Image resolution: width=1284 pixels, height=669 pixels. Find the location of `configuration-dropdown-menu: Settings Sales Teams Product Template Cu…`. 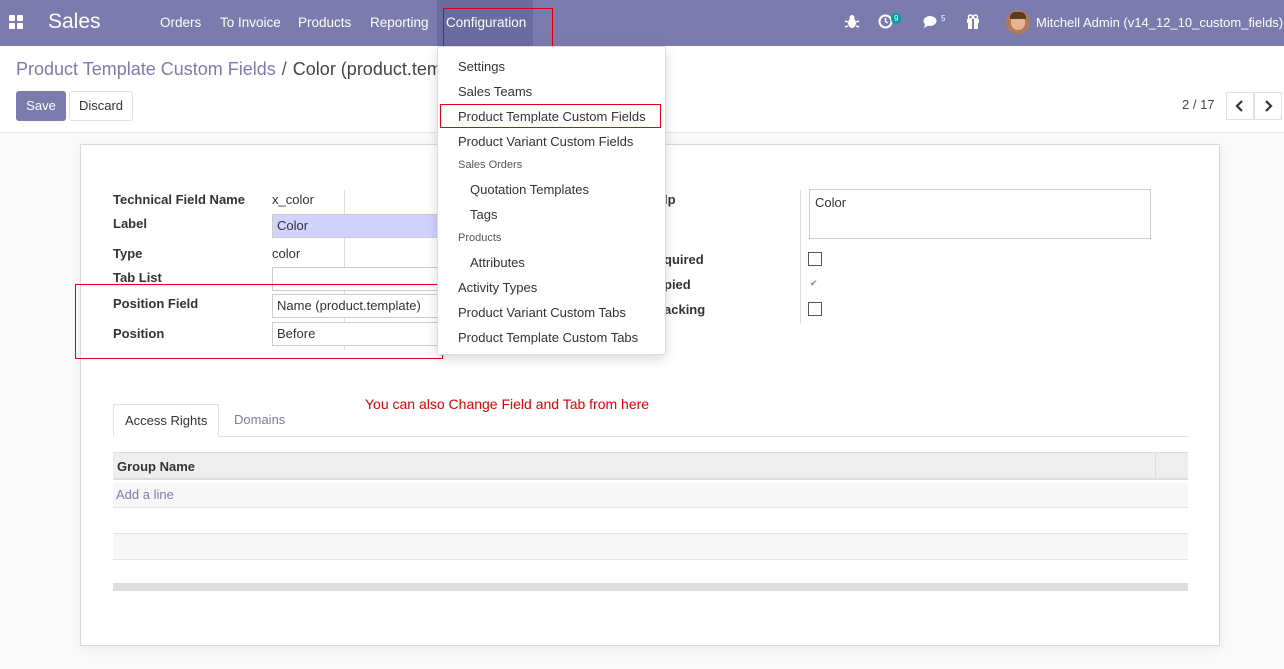

configuration-dropdown-menu: Settings Sales Teams Product Template Cu… is located at coordinates (551, 200).